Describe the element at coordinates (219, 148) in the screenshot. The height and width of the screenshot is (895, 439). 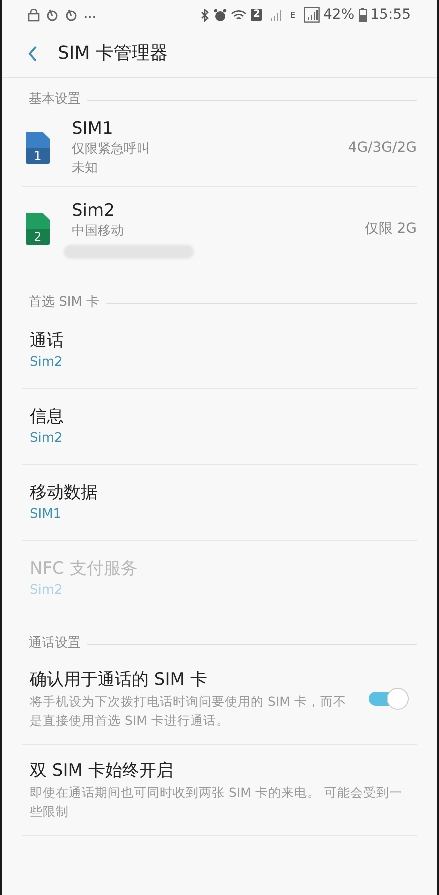
I see `sim-card-row: 1 SIM1 仅限紧急呼叫 未知 4G/3G/2G` at that location.